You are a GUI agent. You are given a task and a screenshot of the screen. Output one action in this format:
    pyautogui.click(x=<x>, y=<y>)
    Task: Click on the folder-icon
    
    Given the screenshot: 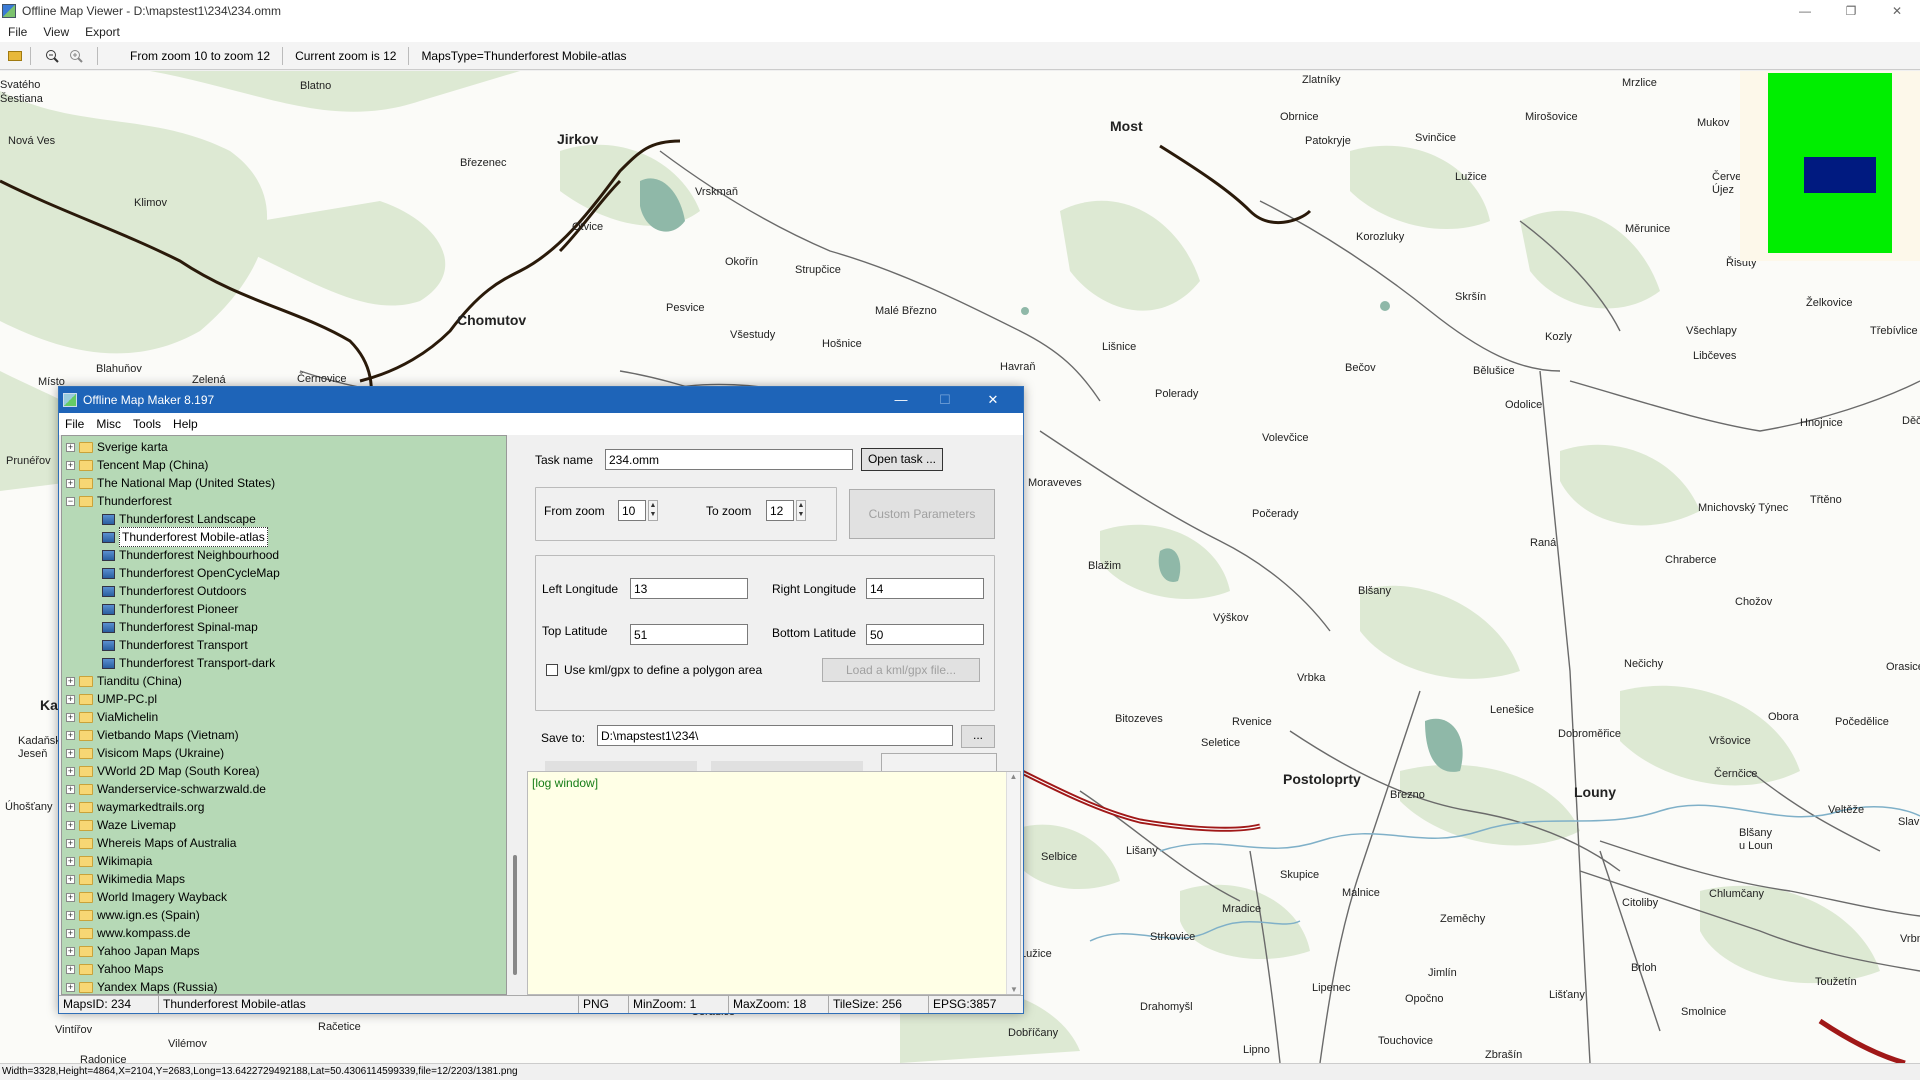 What is the action you would take?
    pyautogui.click(x=86, y=969)
    